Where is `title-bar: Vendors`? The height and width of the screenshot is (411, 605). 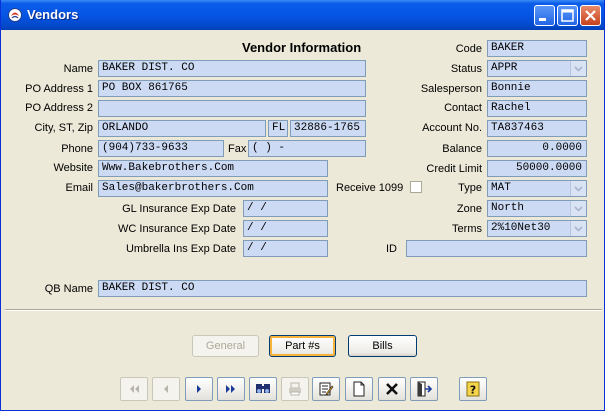
title-bar: Vendors is located at coordinates (302, 15).